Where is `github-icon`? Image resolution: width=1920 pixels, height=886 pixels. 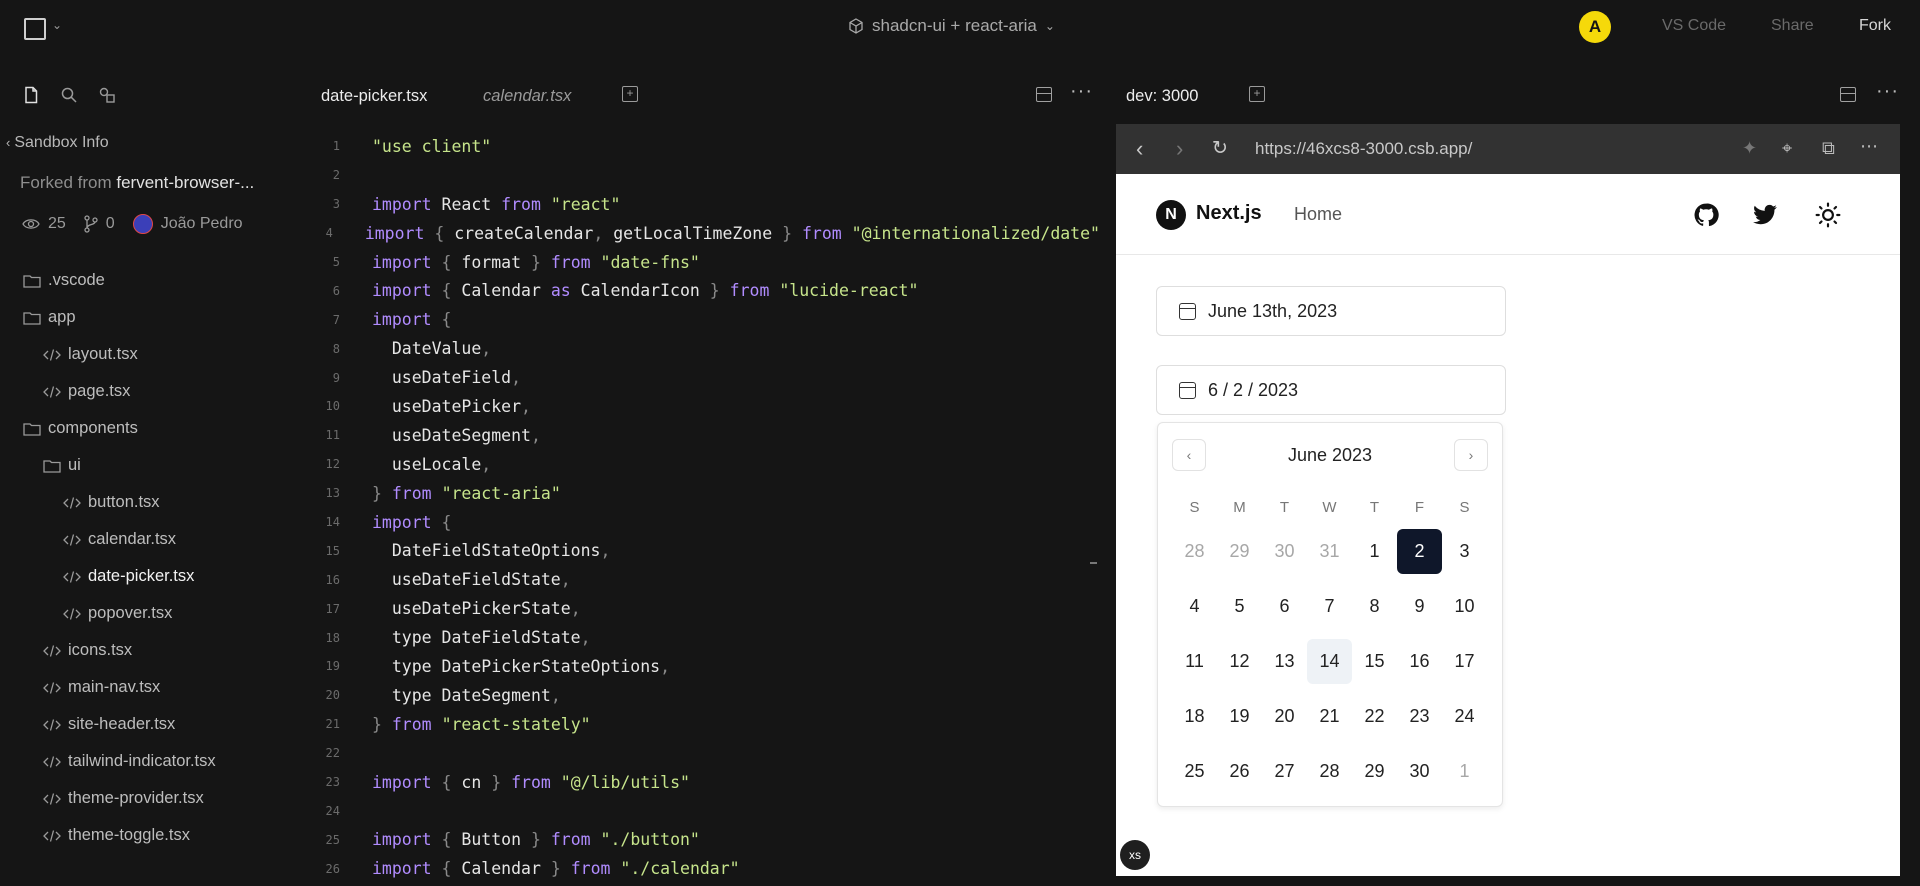 github-icon is located at coordinates (1706, 215).